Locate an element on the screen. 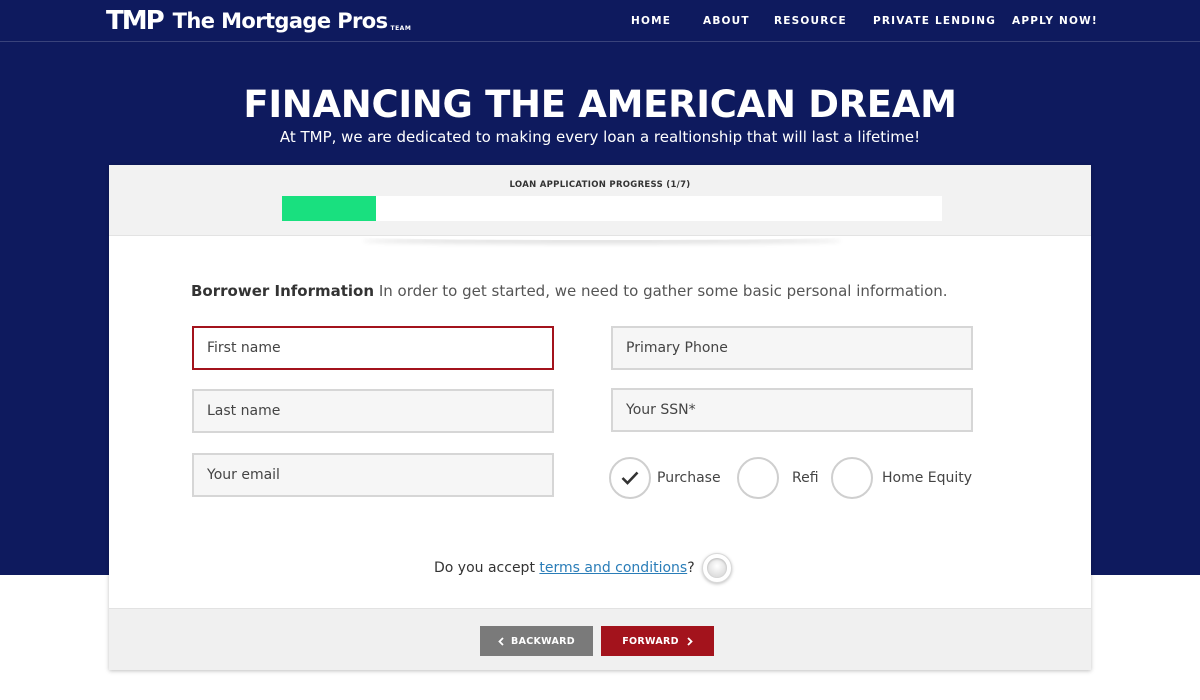 The width and height of the screenshot is (1200, 700). terms-accept-toggle is located at coordinates (717, 568).